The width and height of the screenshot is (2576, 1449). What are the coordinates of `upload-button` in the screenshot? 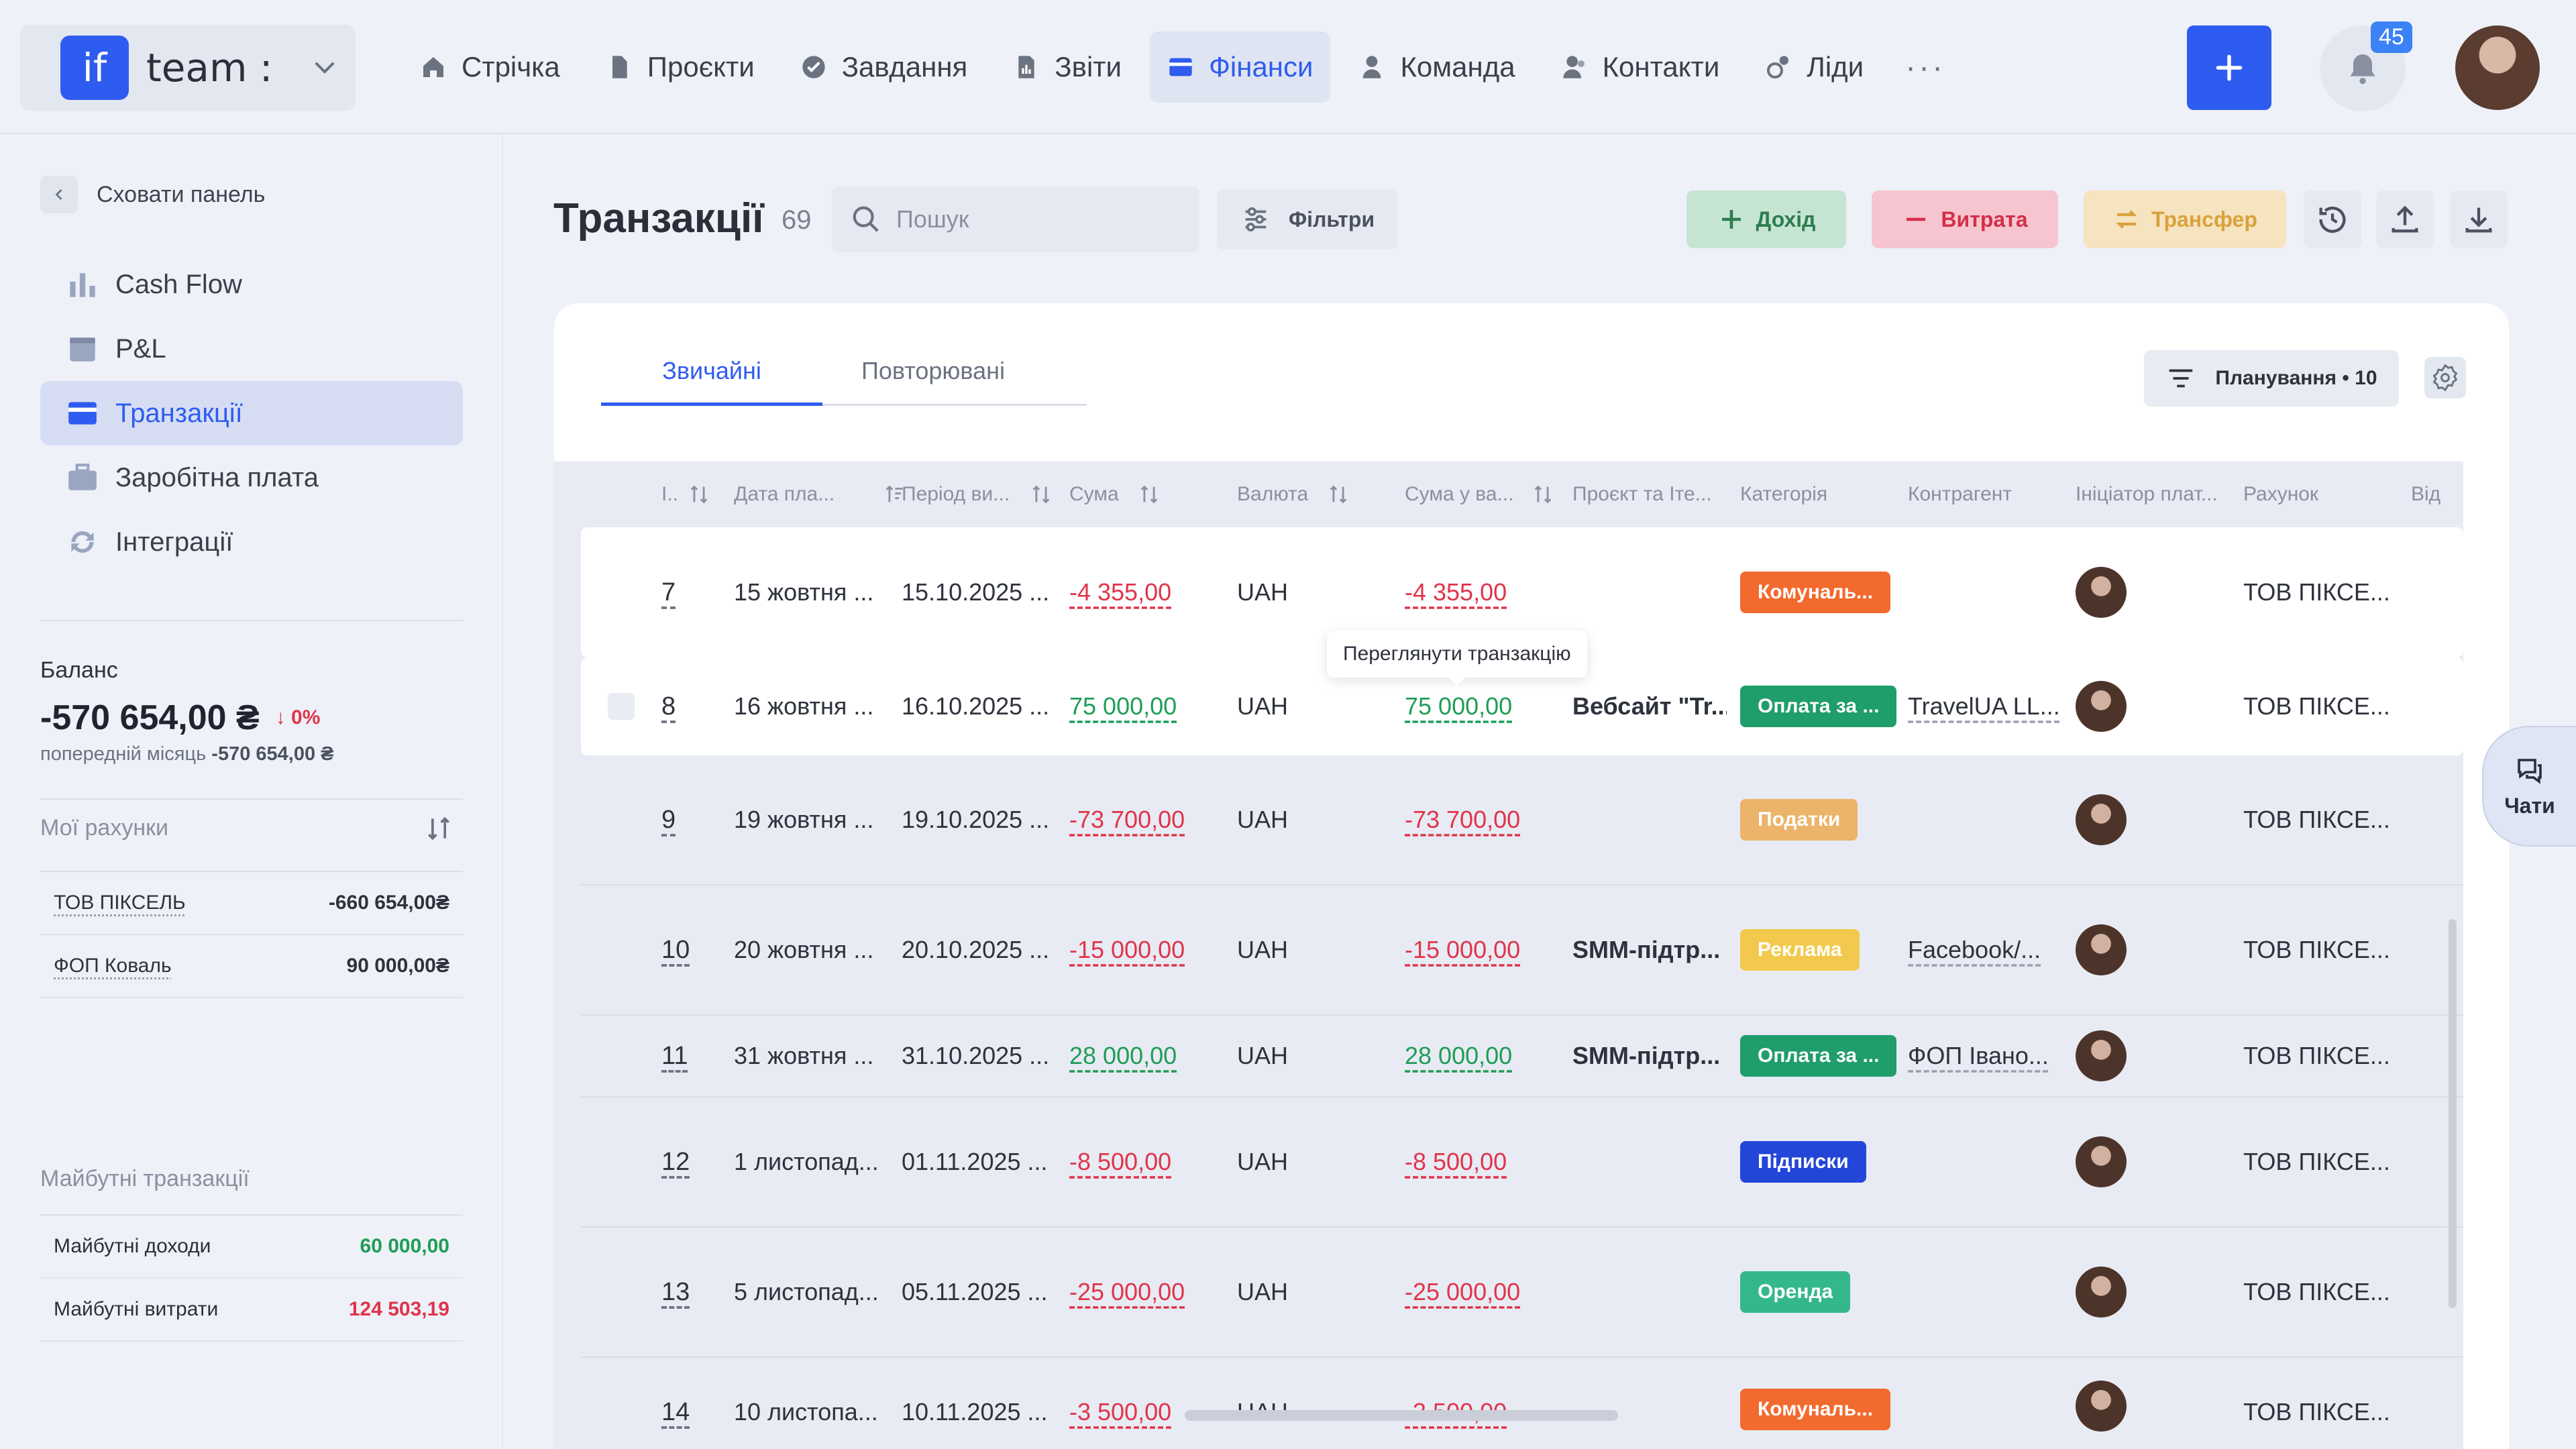 It's located at (2405, 219).